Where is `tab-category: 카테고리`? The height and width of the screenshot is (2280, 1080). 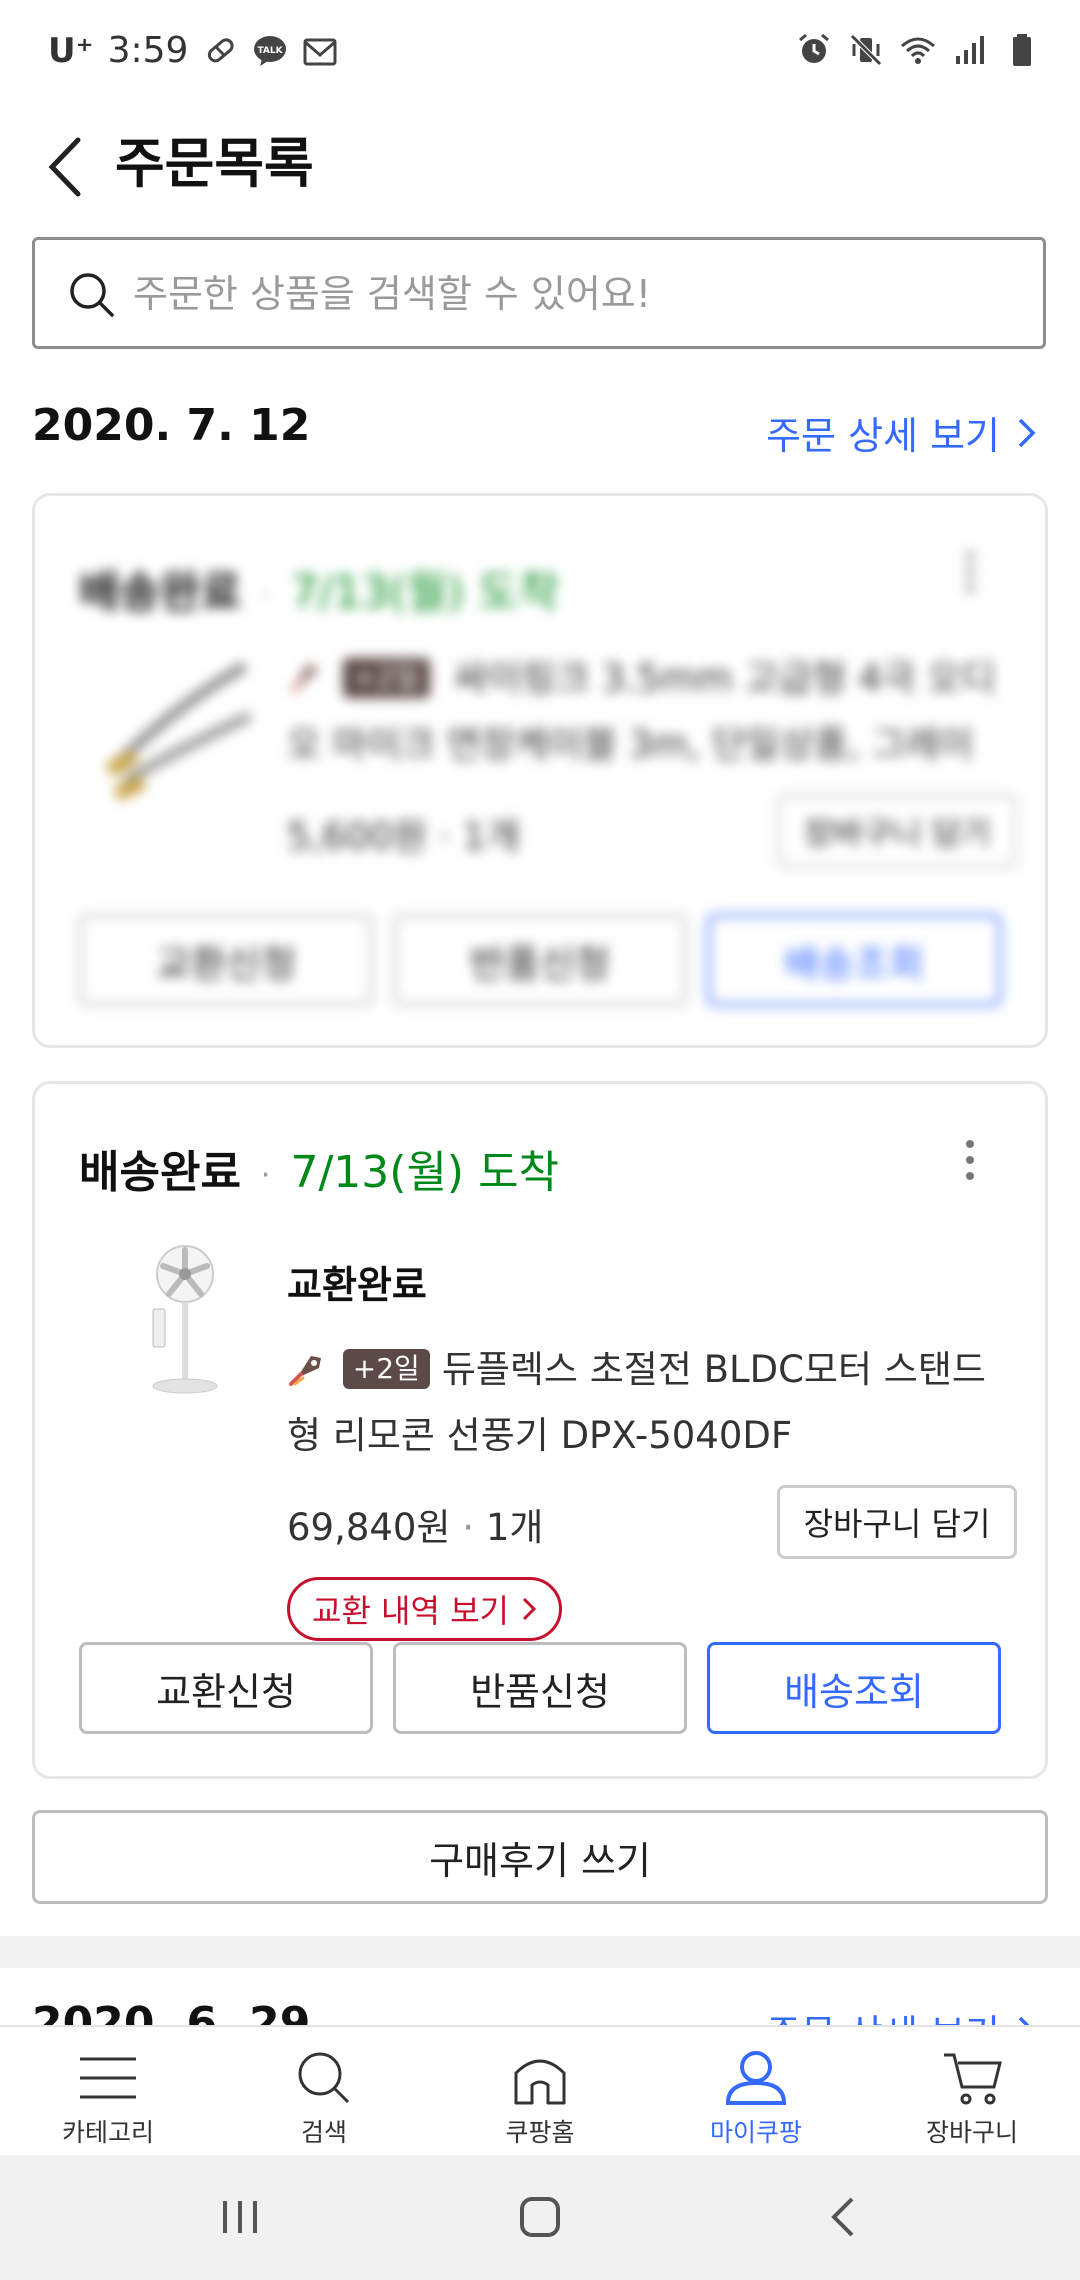 tab-category: 카테고리 is located at coordinates (108, 2092).